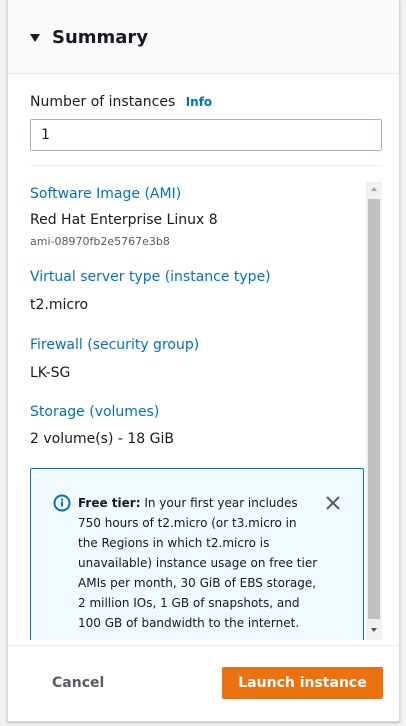 The height and width of the screenshot is (726, 406). I want to click on ami-id: ami-08970fb2e5767e3b8, so click(100, 241).